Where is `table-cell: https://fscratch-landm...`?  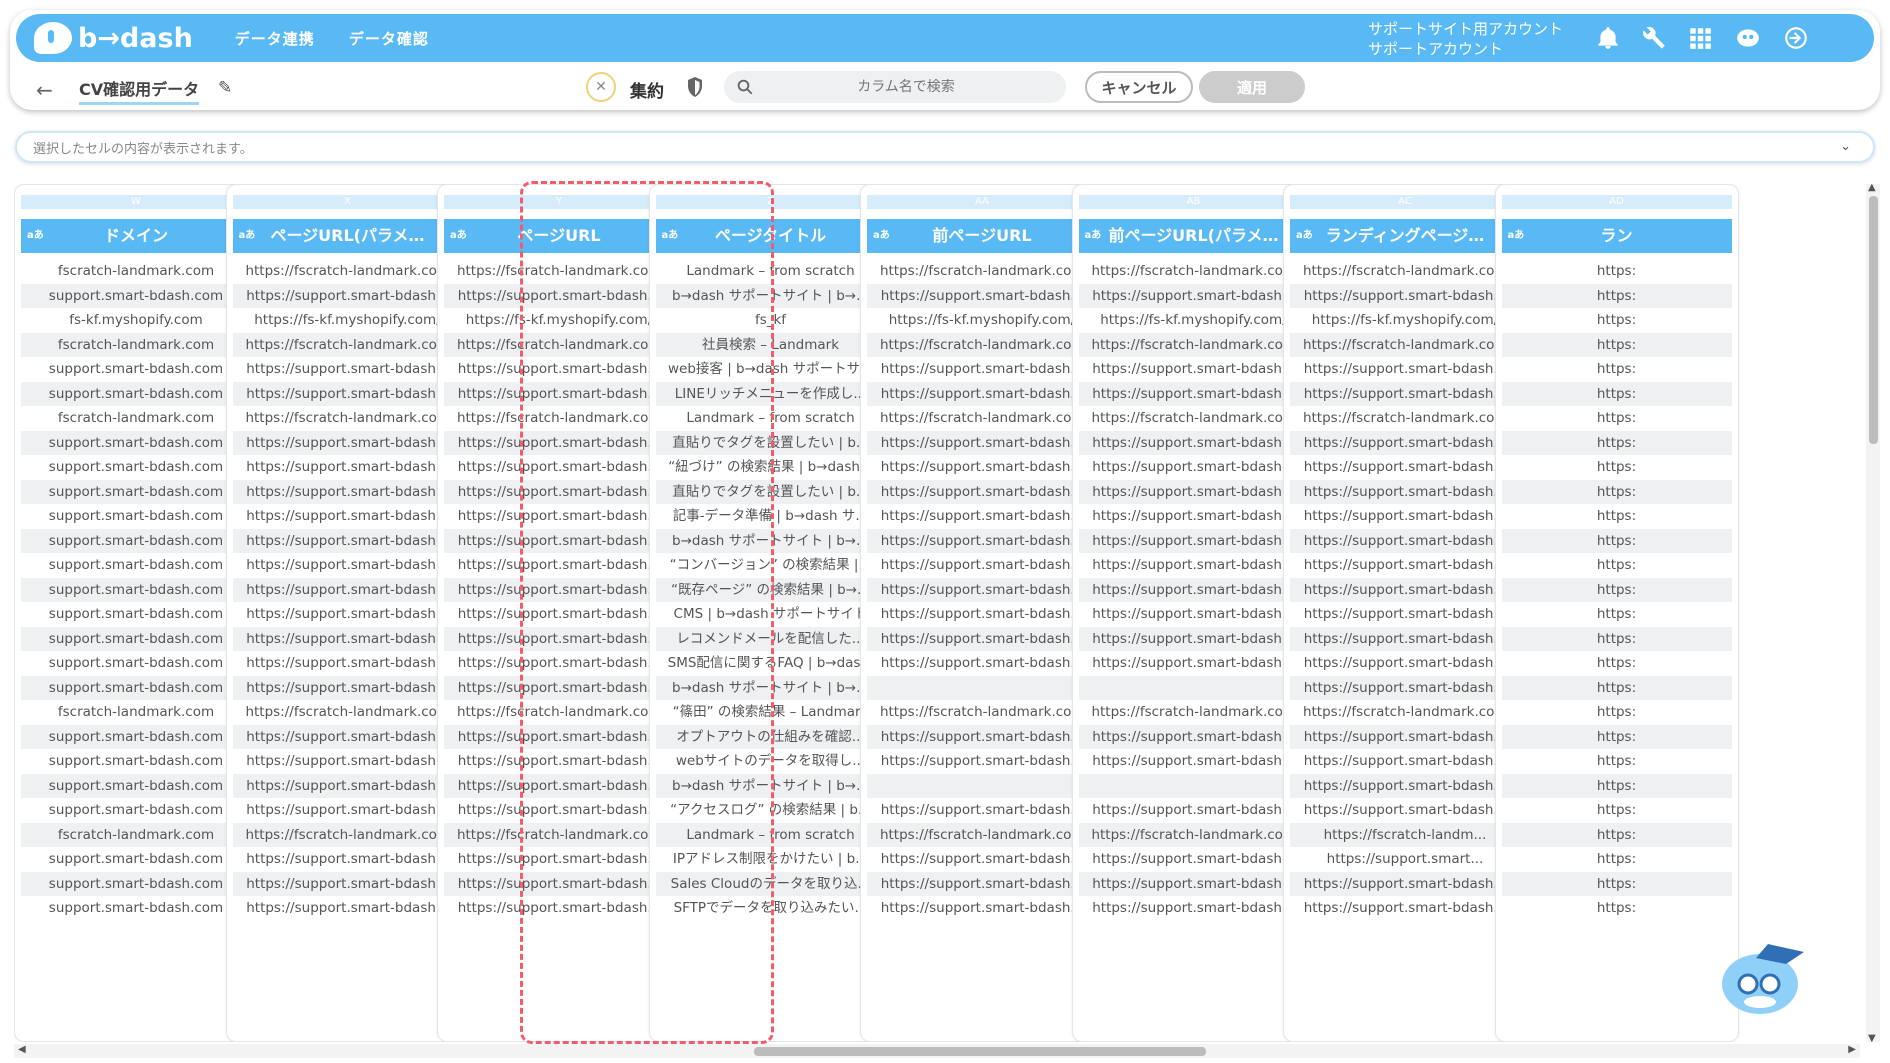
table-cell: https://fscratch-landm... is located at coordinates (1405, 834).